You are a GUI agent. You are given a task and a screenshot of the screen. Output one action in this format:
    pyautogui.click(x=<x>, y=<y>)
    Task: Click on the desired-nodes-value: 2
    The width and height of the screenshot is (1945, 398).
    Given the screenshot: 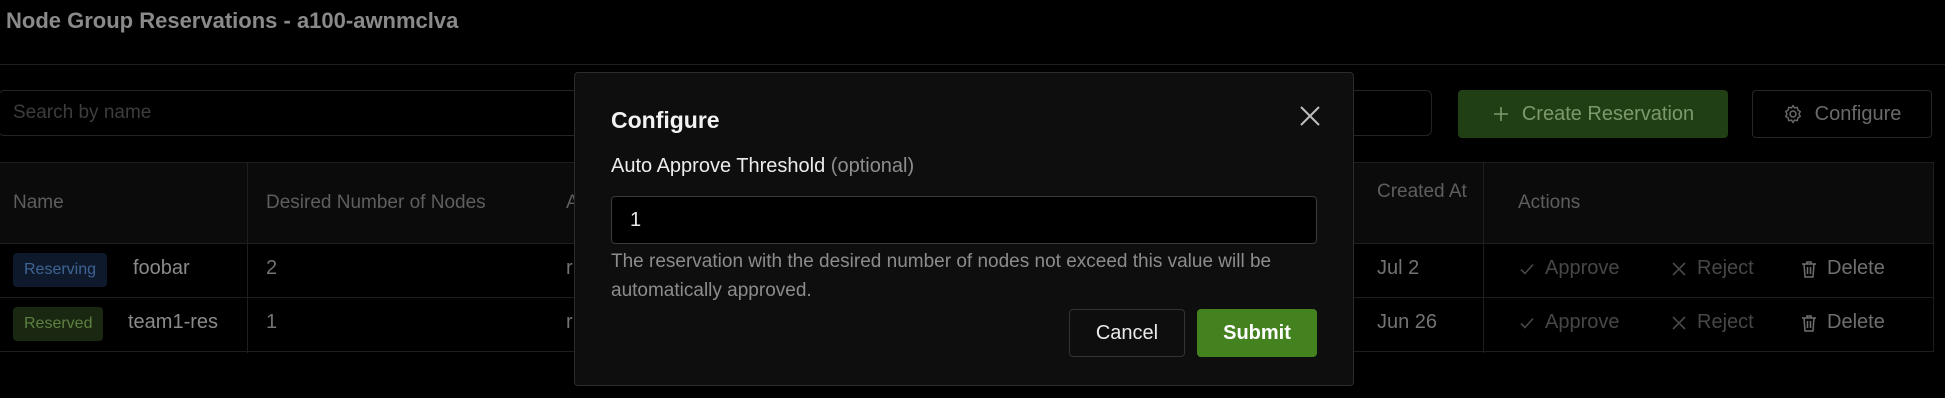 What is the action you would take?
    pyautogui.click(x=272, y=268)
    